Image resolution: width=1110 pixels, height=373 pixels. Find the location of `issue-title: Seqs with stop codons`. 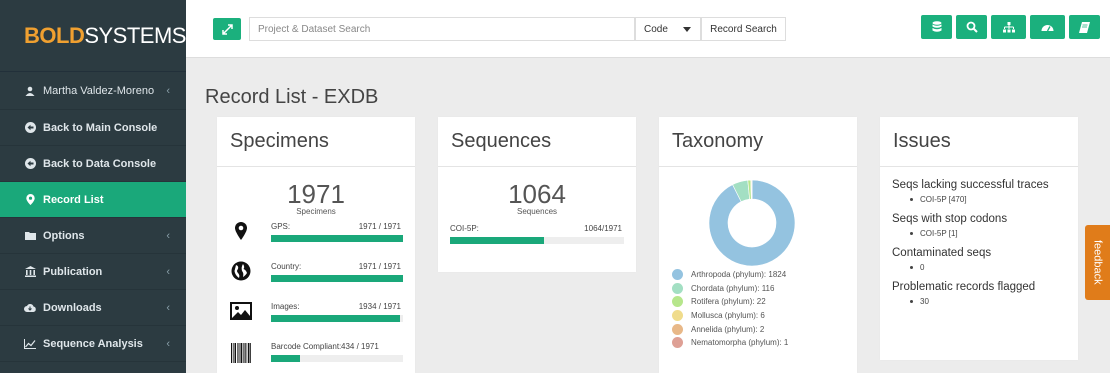

issue-title: Seqs with stop codons is located at coordinates (950, 219).